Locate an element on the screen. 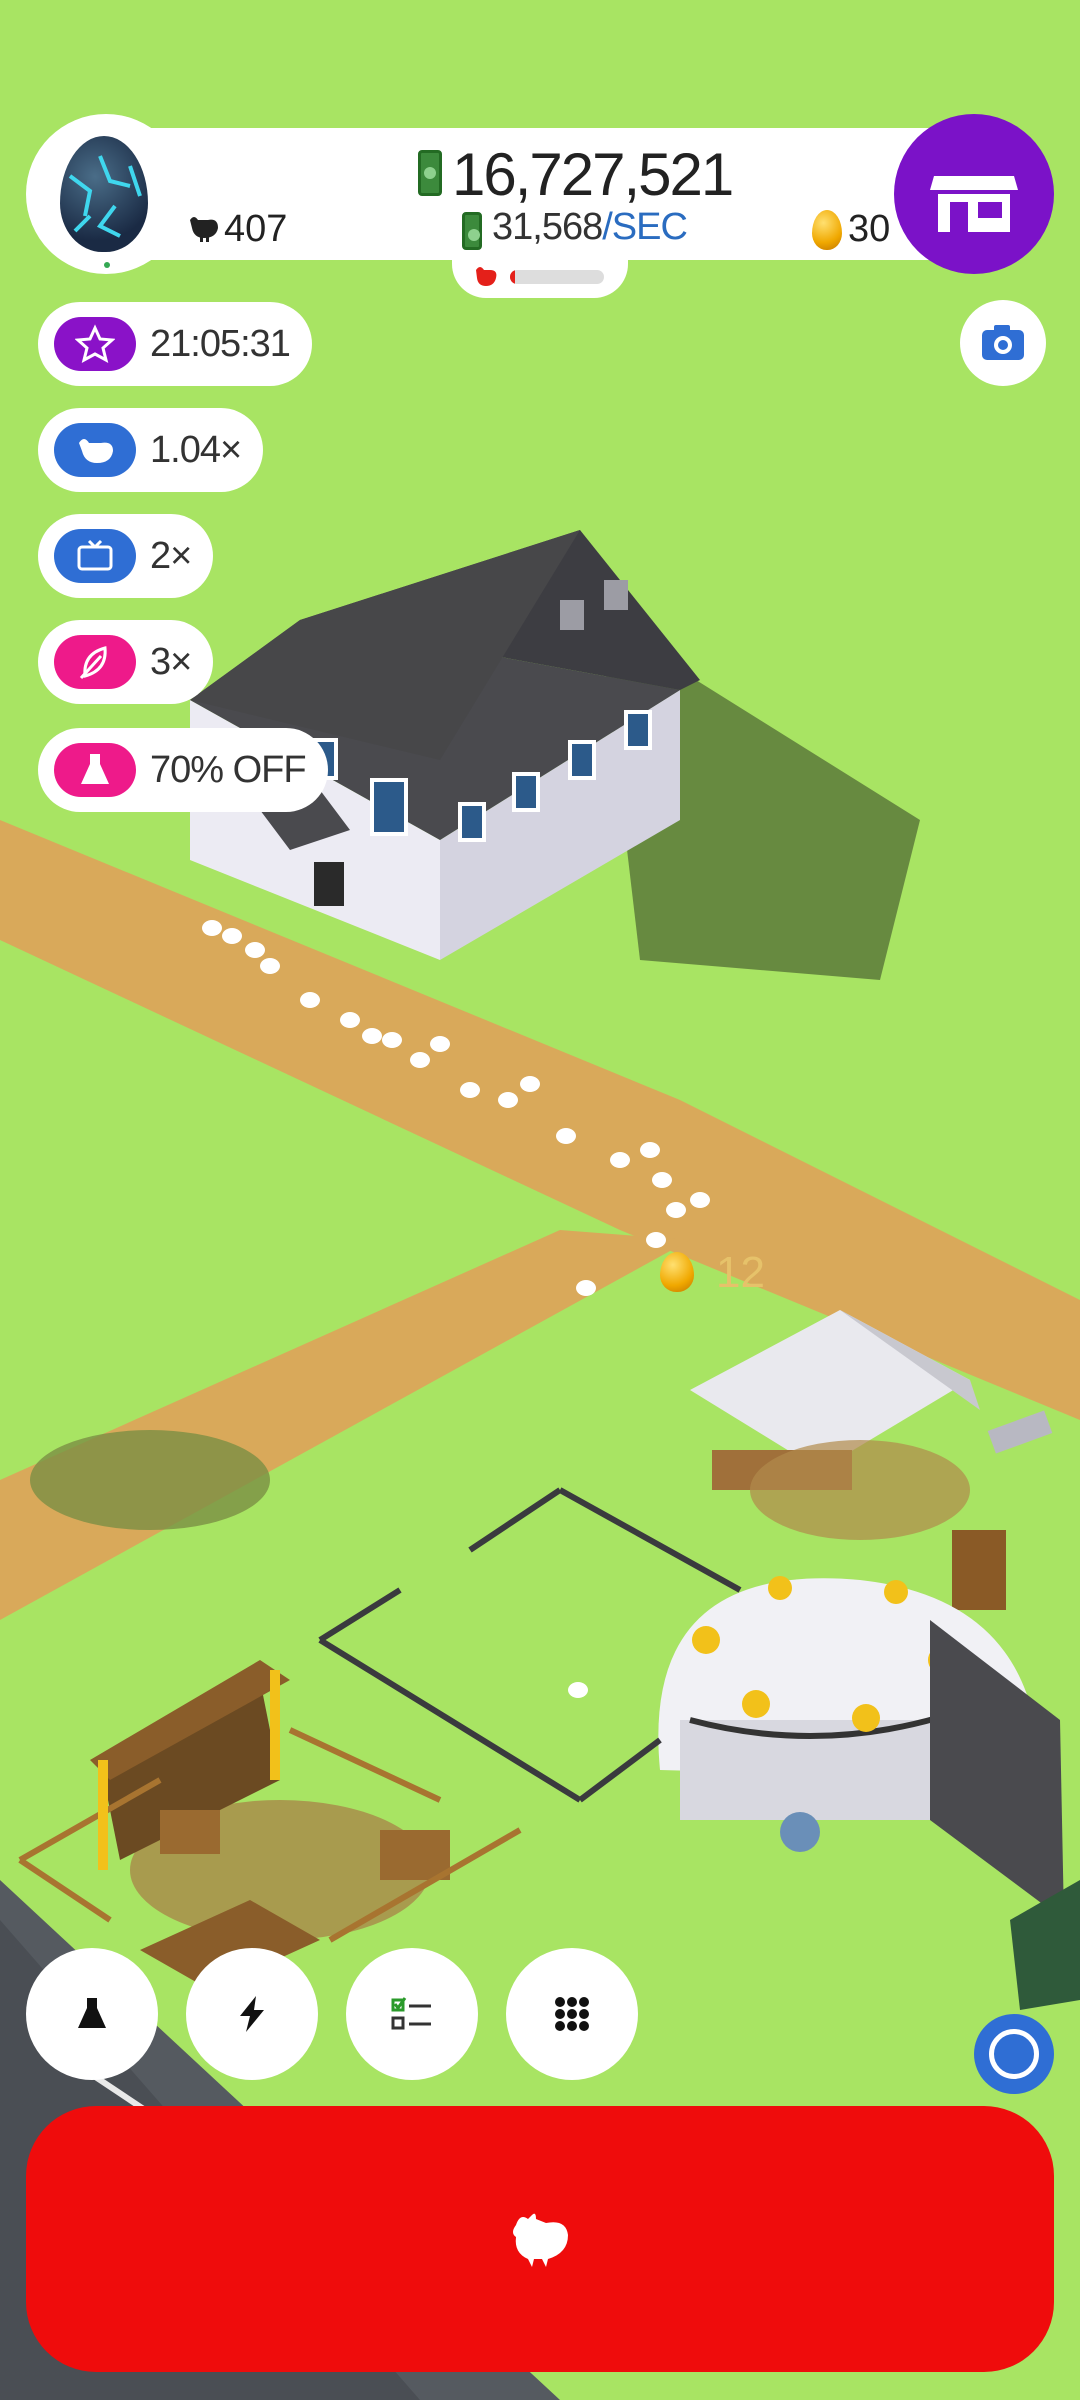  camera-icon is located at coordinates (1003, 342).